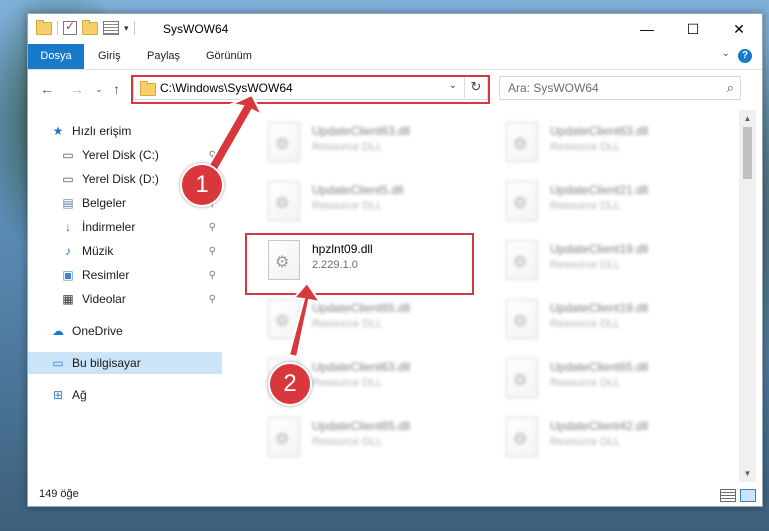 The height and width of the screenshot is (531, 769). What do you see at coordinates (371, 200) in the screenshot?
I see `file-tile: UpdateClient5.dll Resource DLL` at bounding box center [371, 200].